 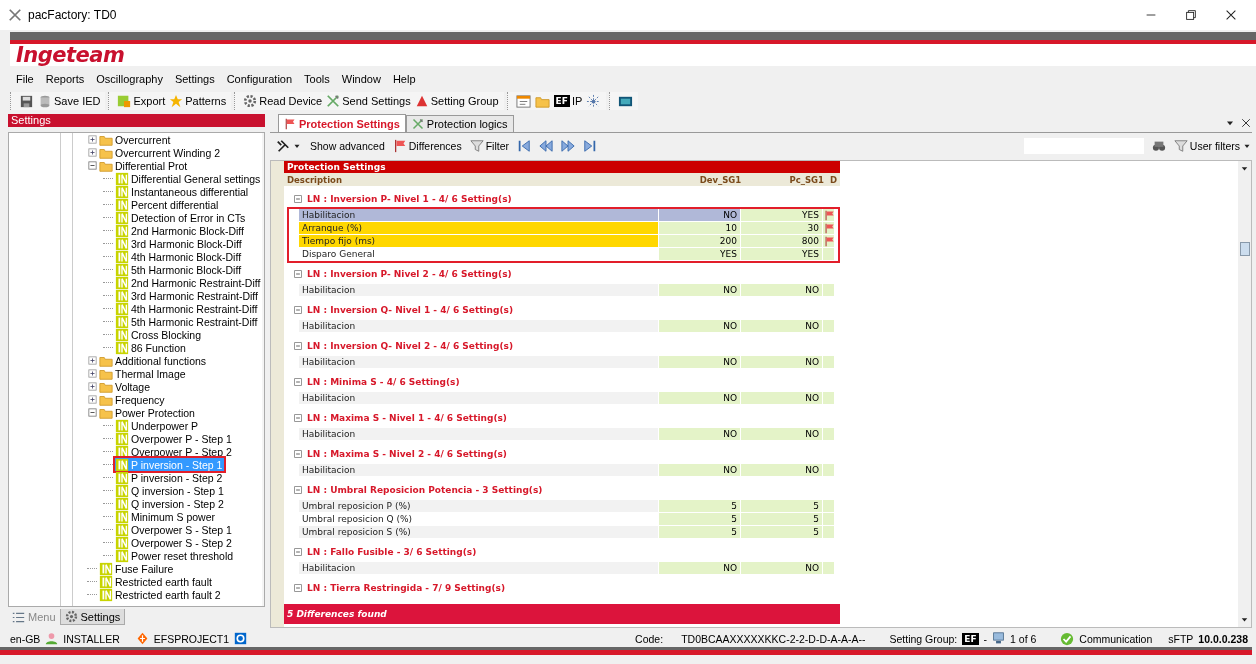 What do you see at coordinates (180, 230) in the screenshot?
I see `tree-item: 2nd Harmonic Block-Diff` at bounding box center [180, 230].